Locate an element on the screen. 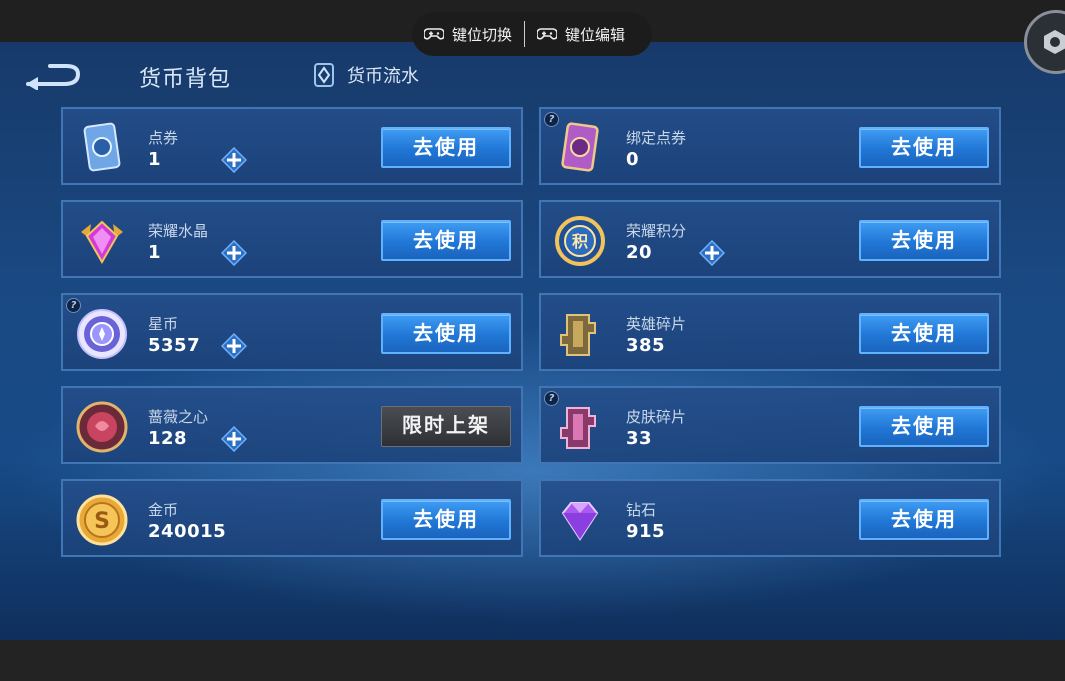  gold-coin-icon: S is located at coordinates (102, 520).